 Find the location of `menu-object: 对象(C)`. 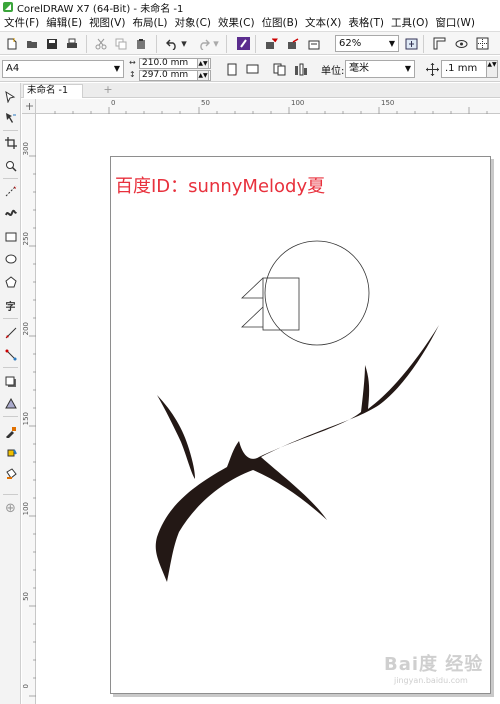

menu-object: 对象(C) is located at coordinates (193, 22).